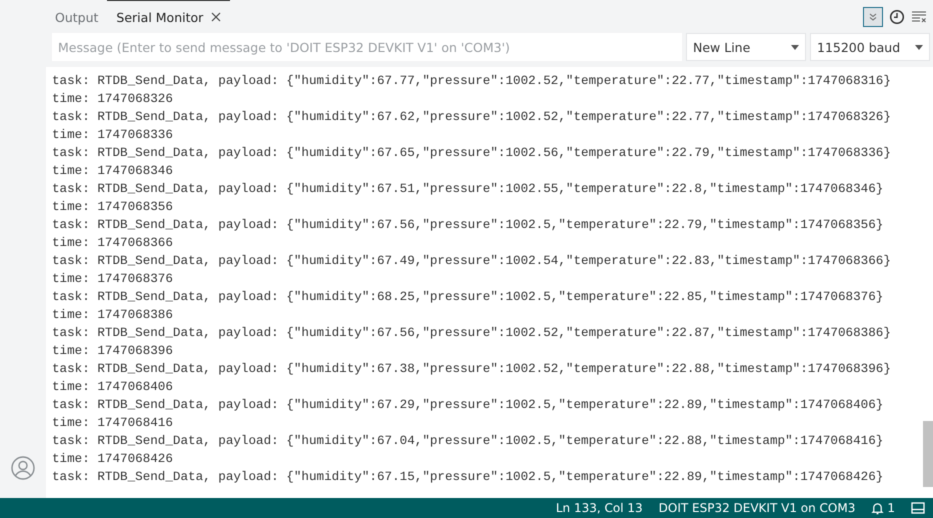 Image resolution: width=933 pixels, height=518 pixels. I want to click on panel-tab: Output, so click(77, 16).